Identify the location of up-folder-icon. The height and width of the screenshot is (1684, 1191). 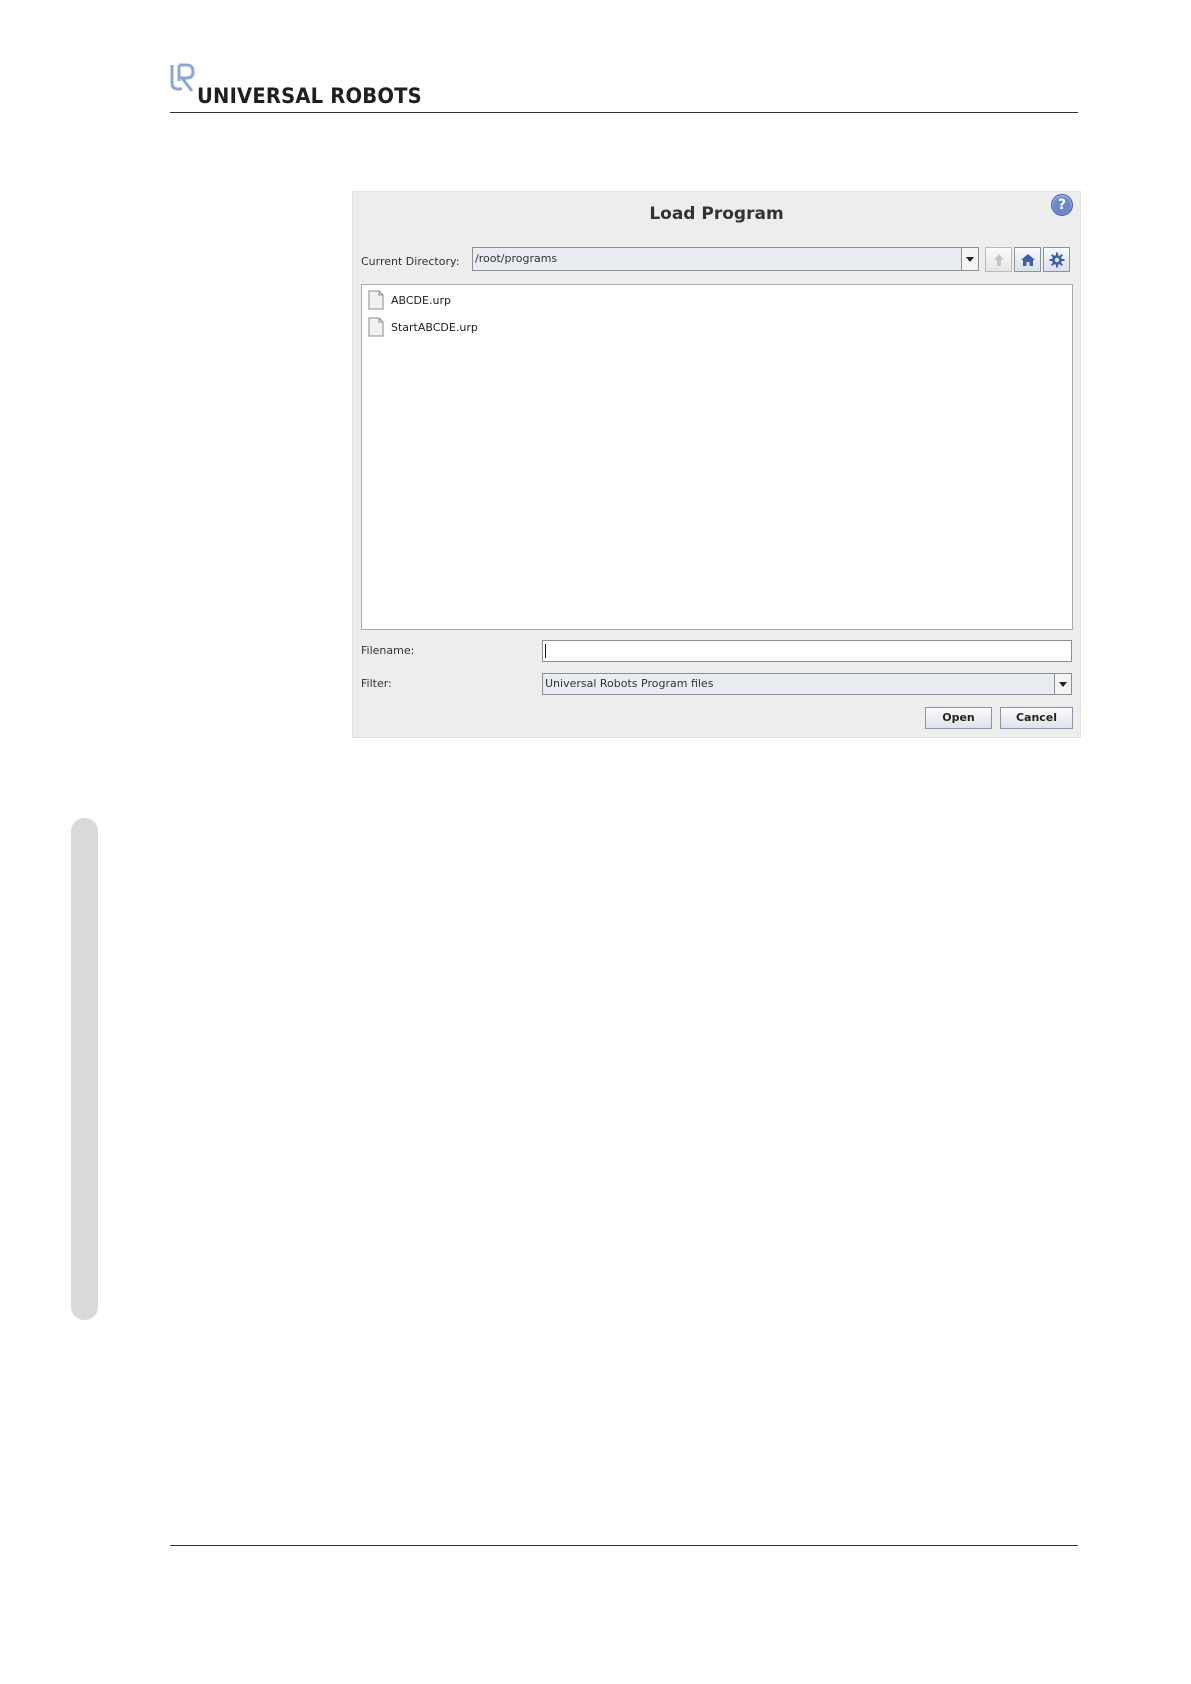
(998, 259).